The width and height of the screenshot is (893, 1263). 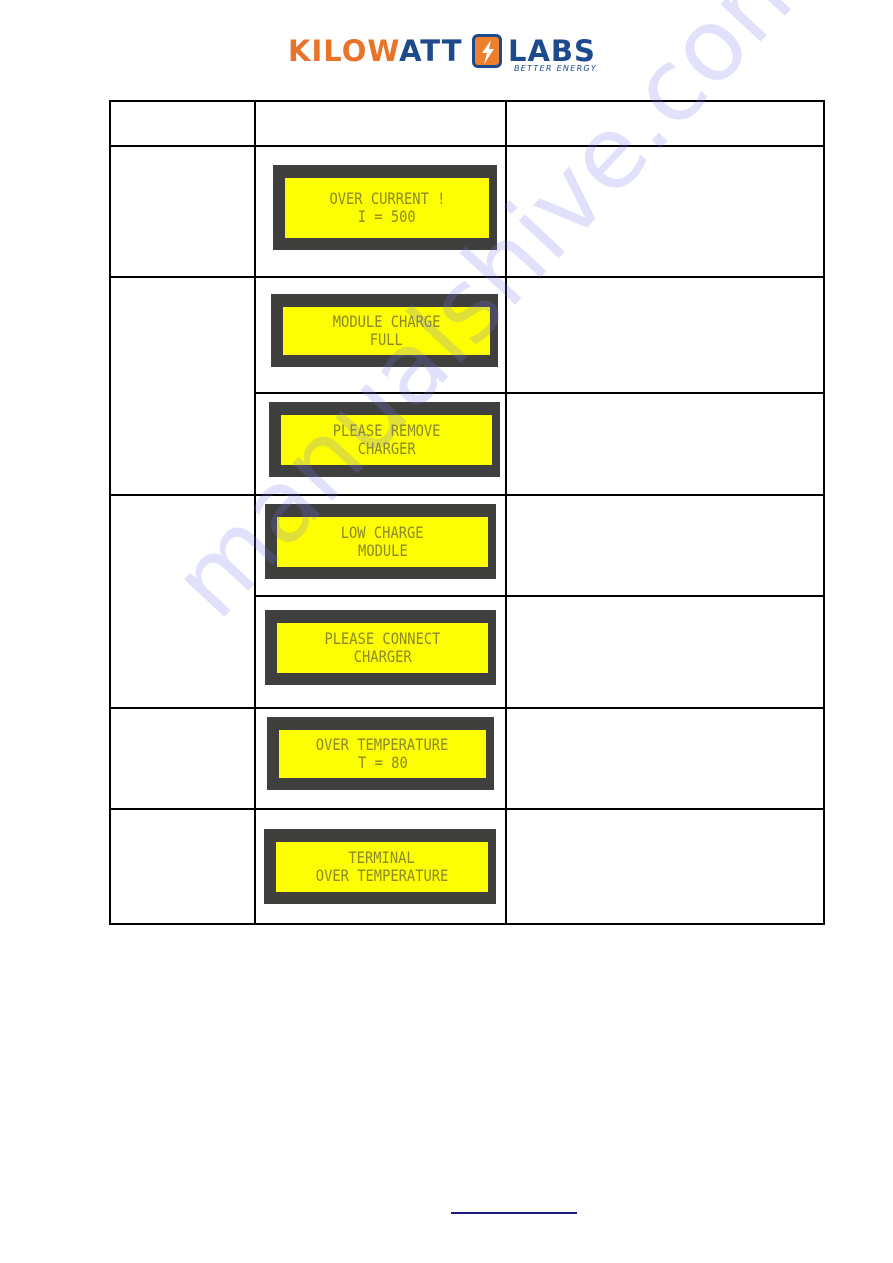 I want to click on lcd-line-1: OVER CURRENT !, so click(x=387, y=198).